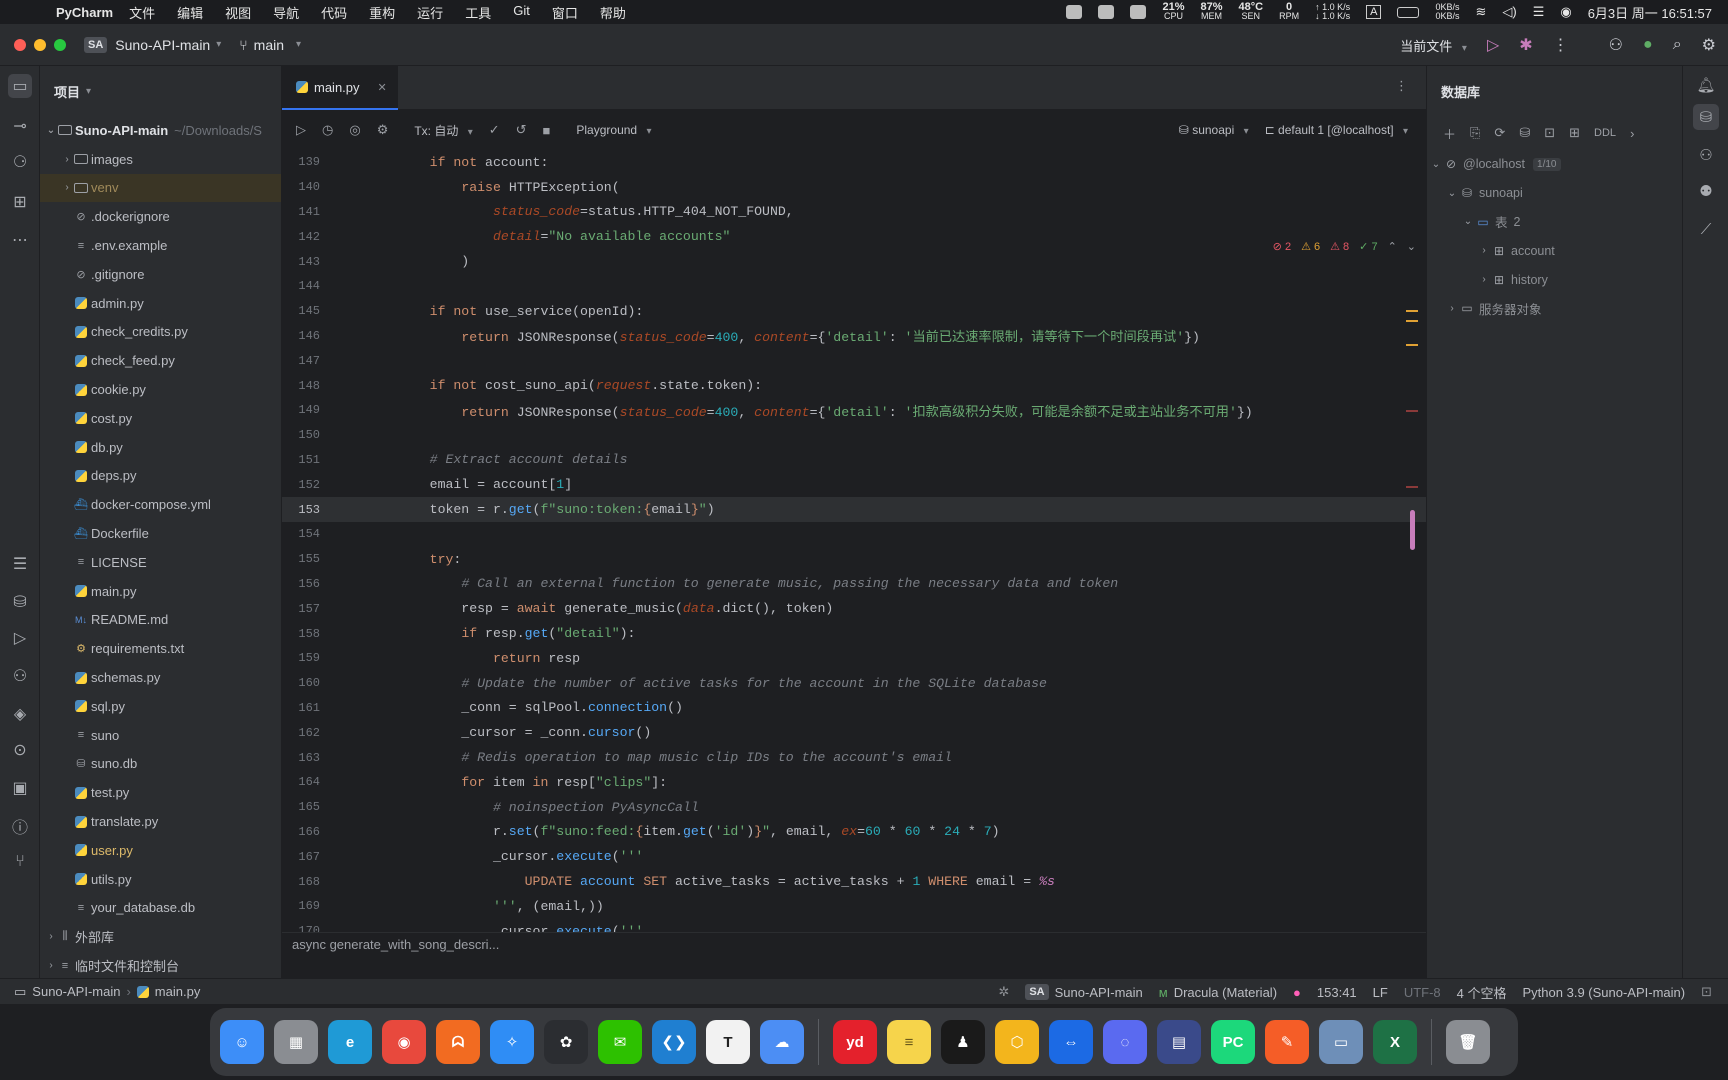 Image resolution: width=1728 pixels, height=1080 pixels. I want to click on ai-assistant-icon: ●, so click(1648, 45).